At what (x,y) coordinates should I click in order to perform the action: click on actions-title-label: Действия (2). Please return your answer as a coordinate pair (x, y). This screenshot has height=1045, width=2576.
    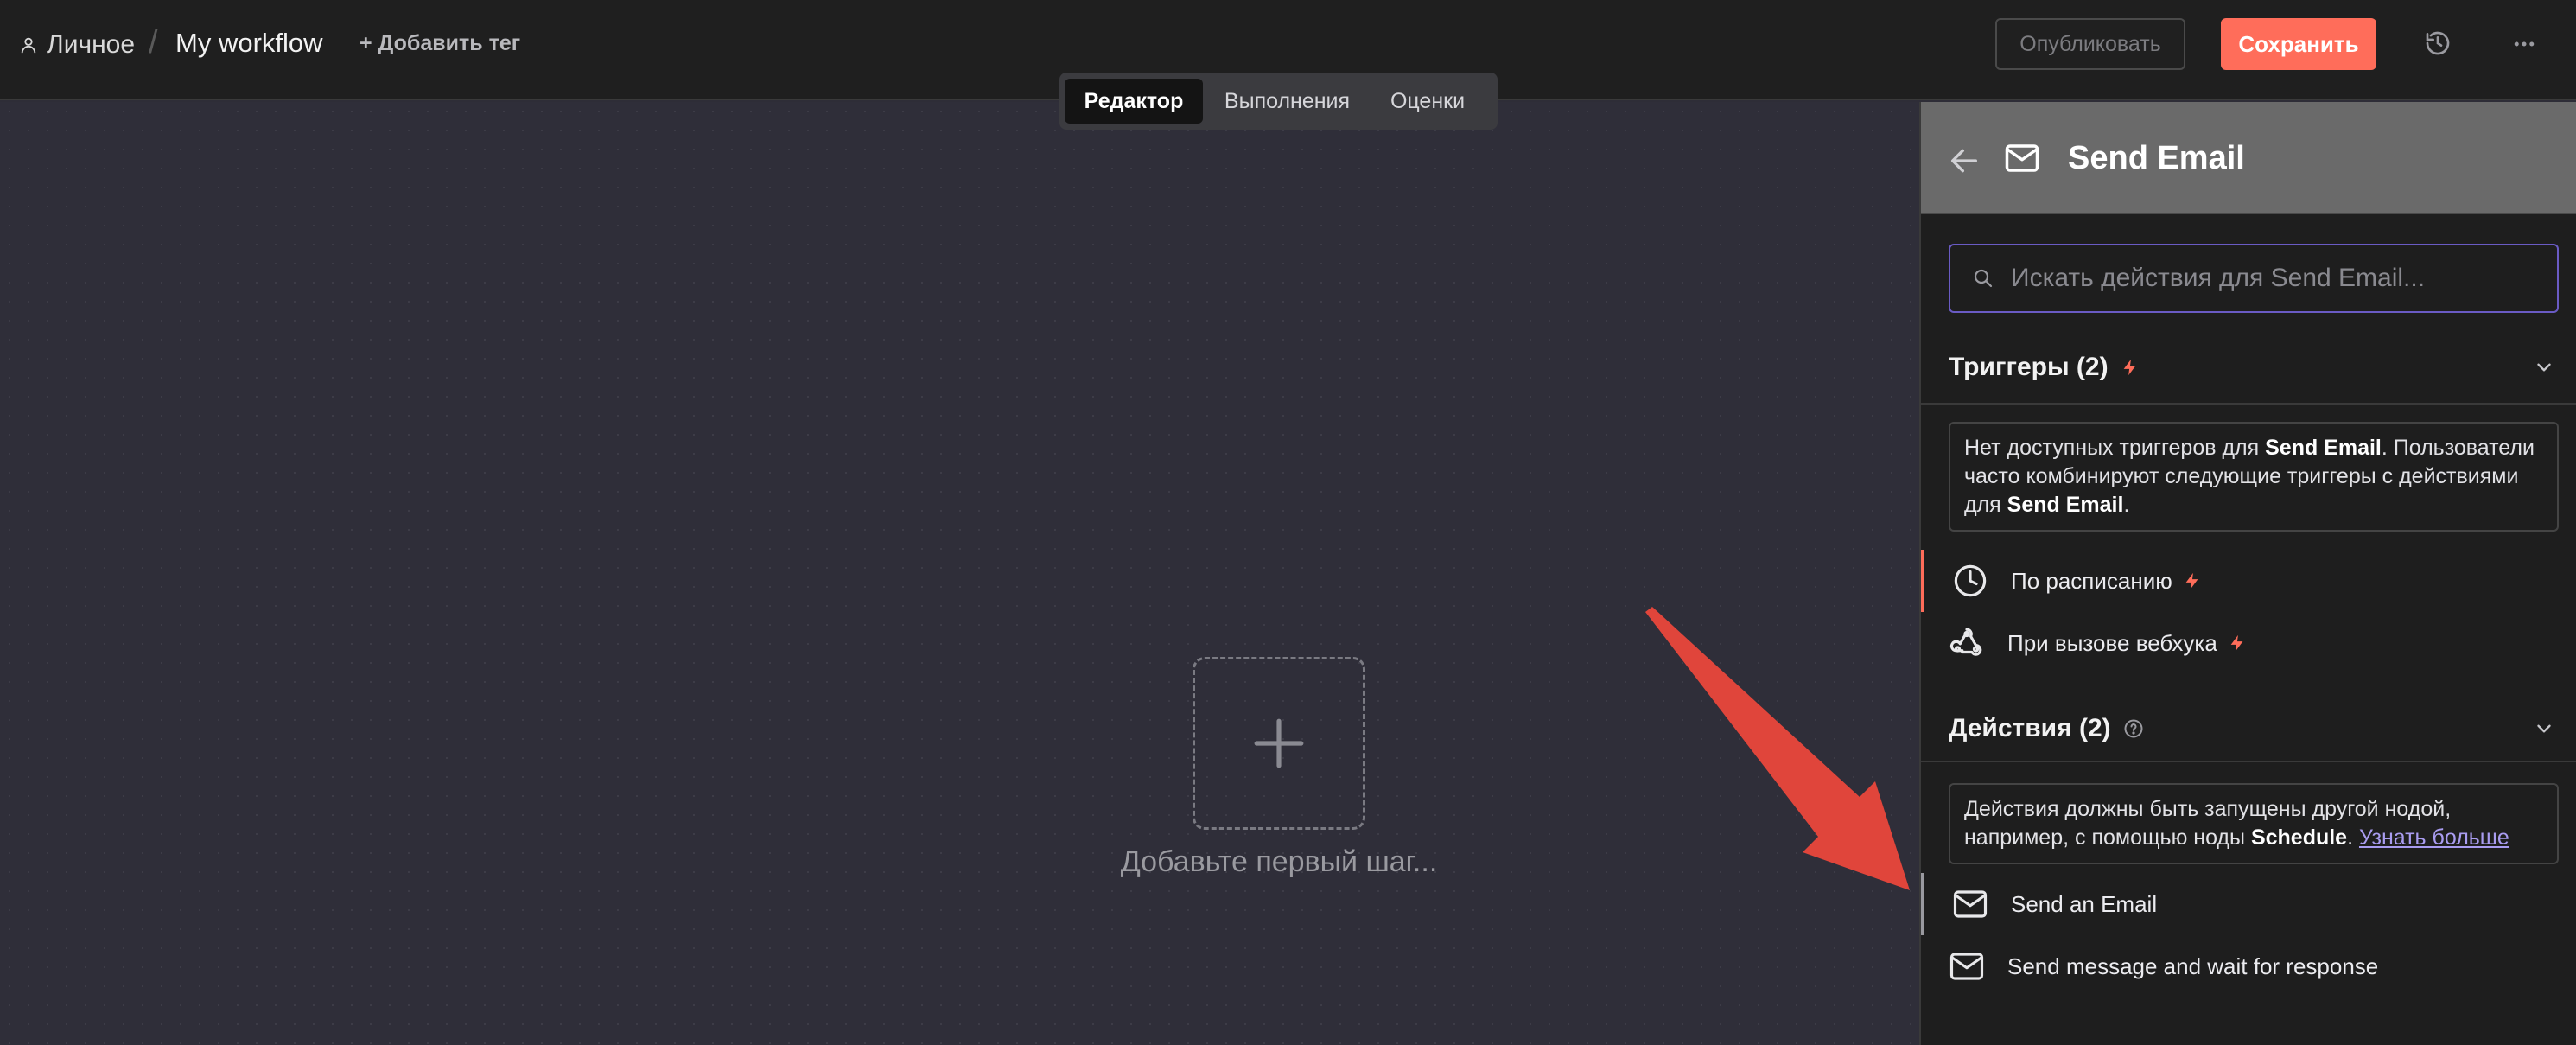
    Looking at the image, I should click on (2030, 728).